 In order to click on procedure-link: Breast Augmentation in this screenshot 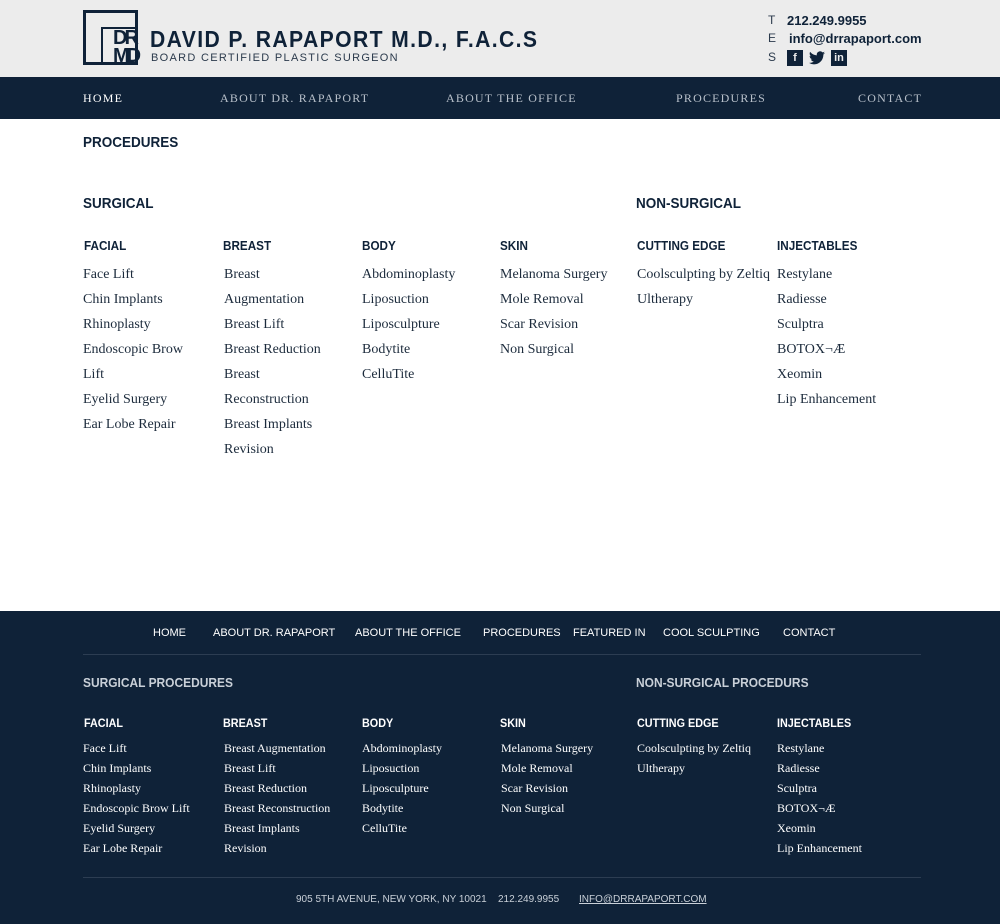, I will do `click(277, 748)`.